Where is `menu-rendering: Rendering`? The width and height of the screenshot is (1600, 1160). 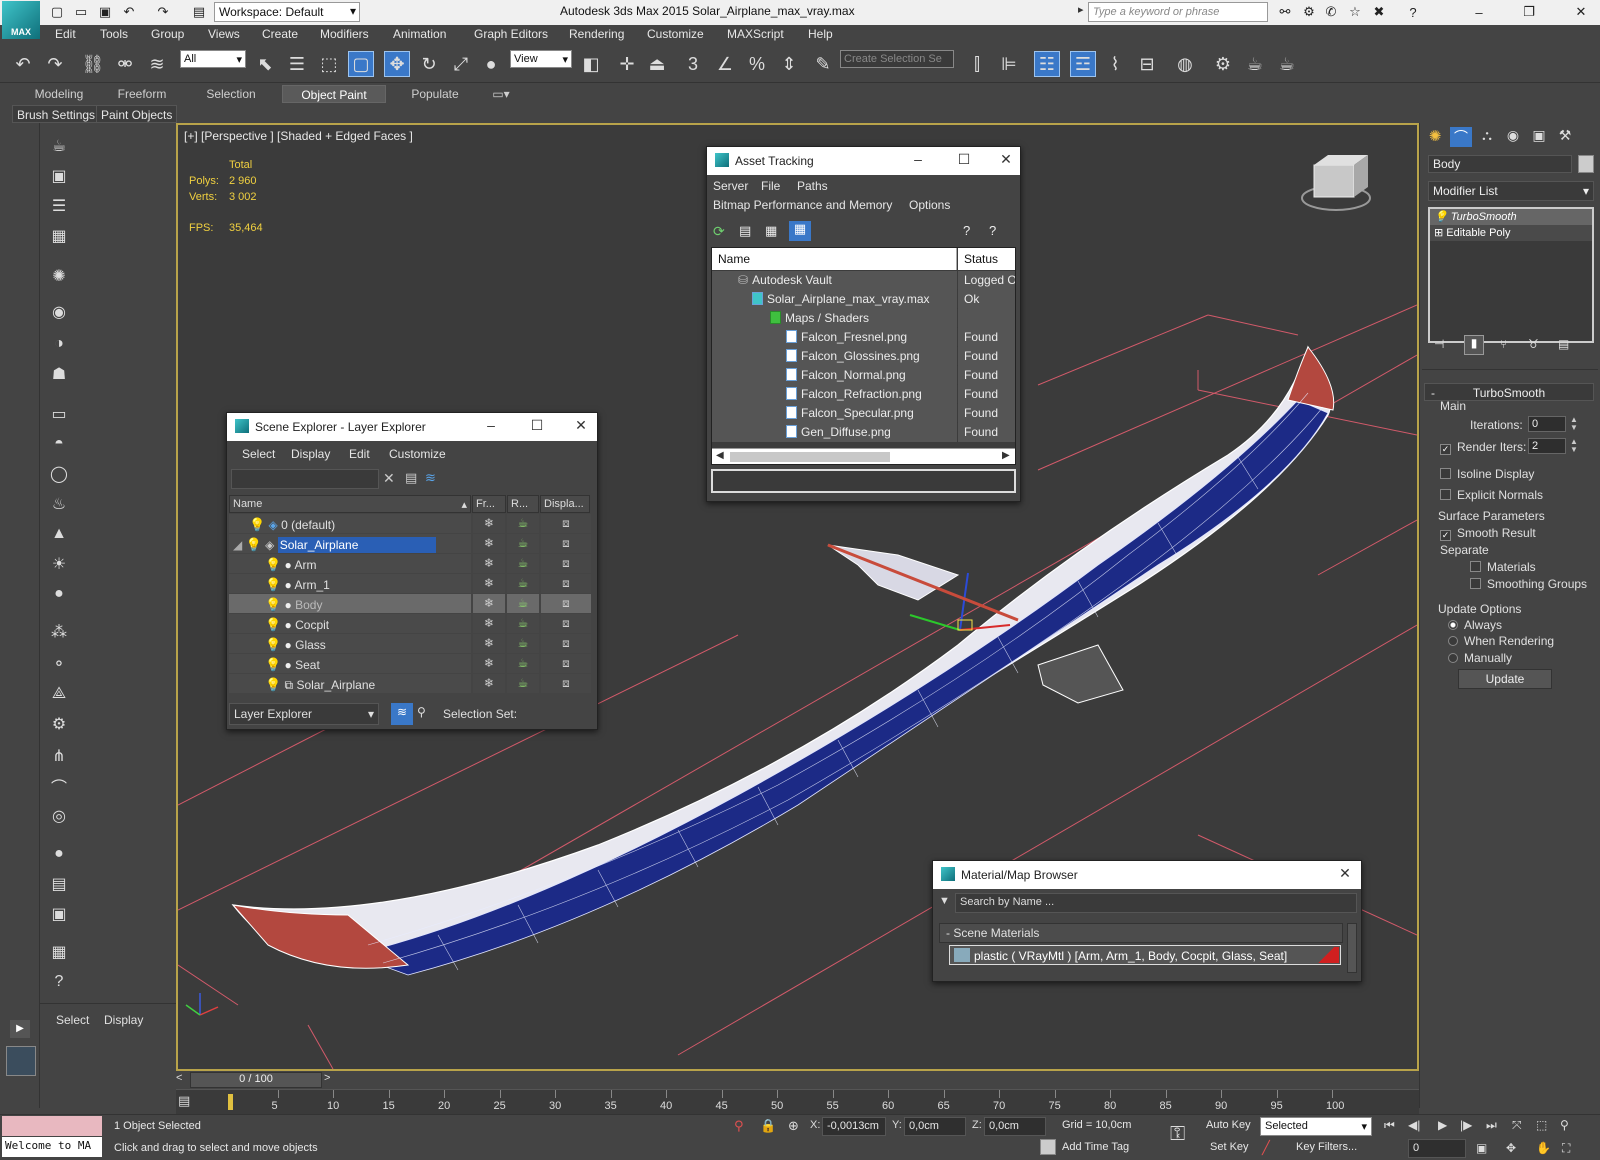
menu-rendering: Rendering is located at coordinates (596, 34).